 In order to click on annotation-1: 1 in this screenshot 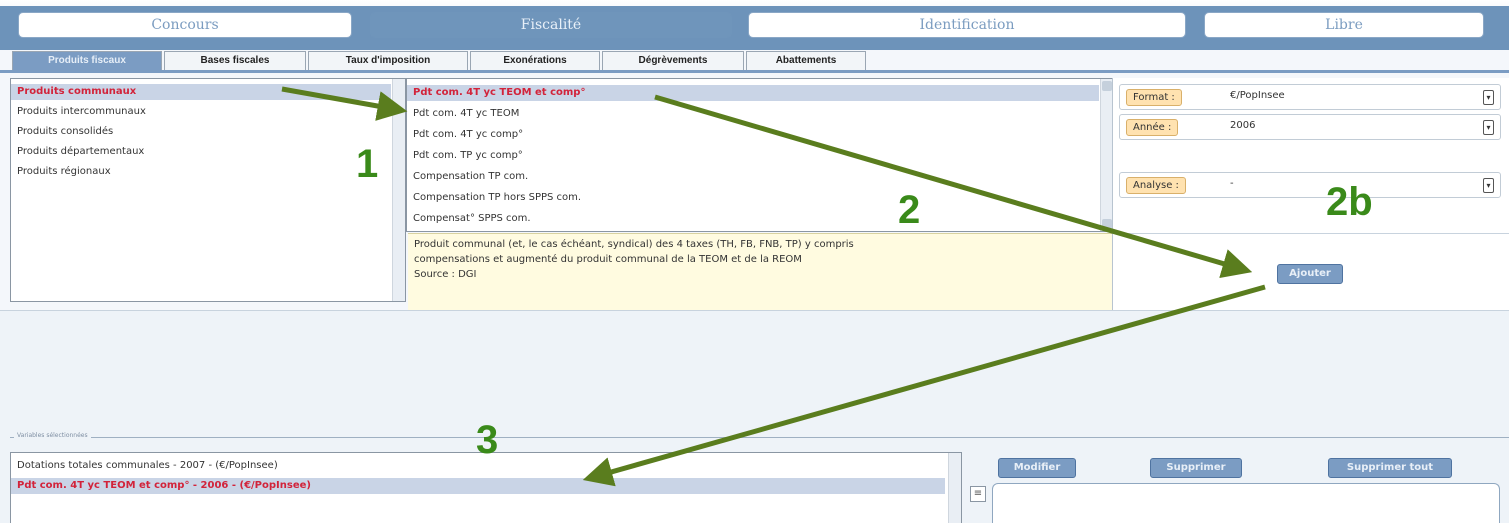, I will do `click(367, 164)`.